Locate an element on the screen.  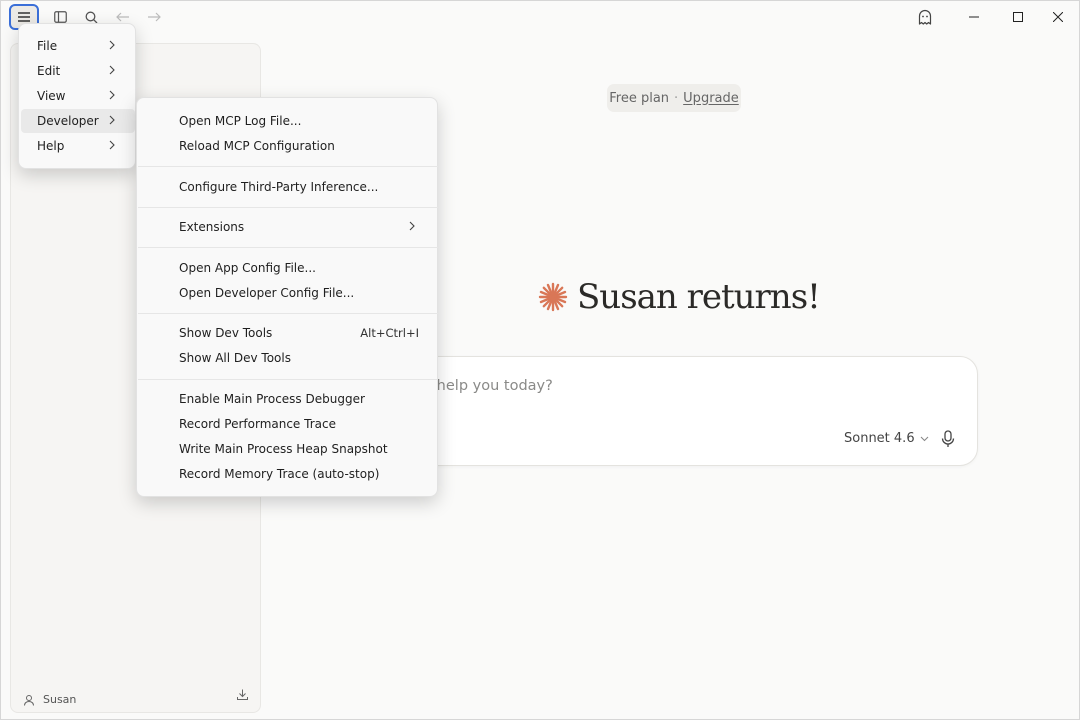
forward-button is located at coordinates (154, 17).